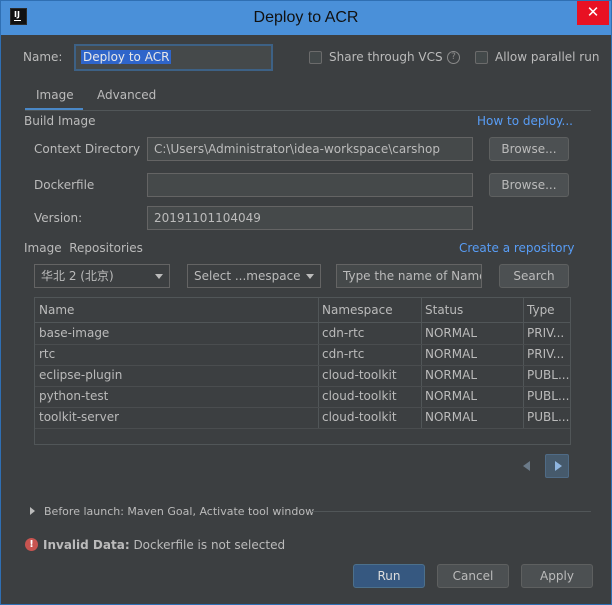 This screenshot has width=612, height=605. What do you see at coordinates (547, 57) in the screenshot?
I see `allow-parallel-label: Allow parallel run` at bounding box center [547, 57].